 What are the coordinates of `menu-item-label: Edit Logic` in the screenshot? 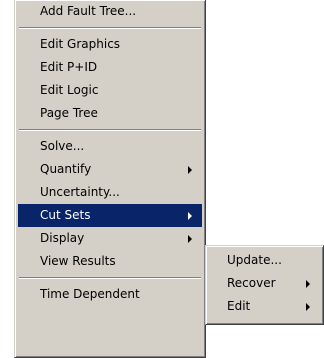 It's located at (69, 90).